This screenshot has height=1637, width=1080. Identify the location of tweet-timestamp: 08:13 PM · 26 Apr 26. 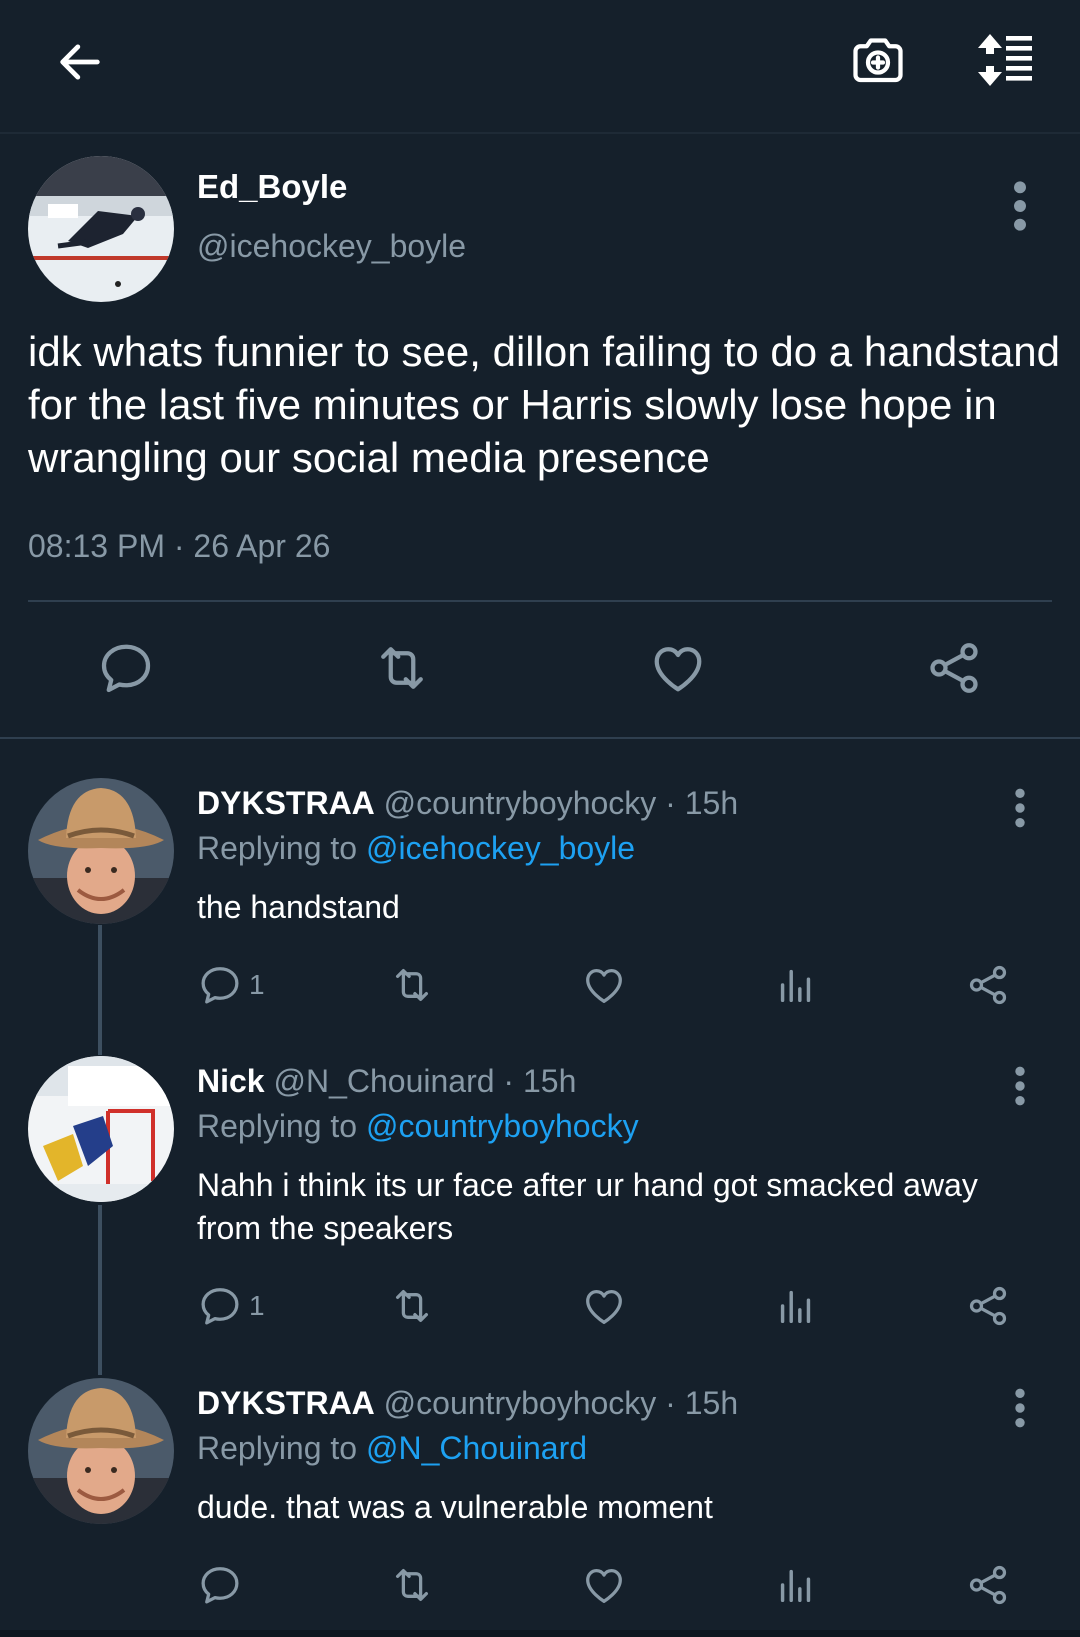
(179, 546).